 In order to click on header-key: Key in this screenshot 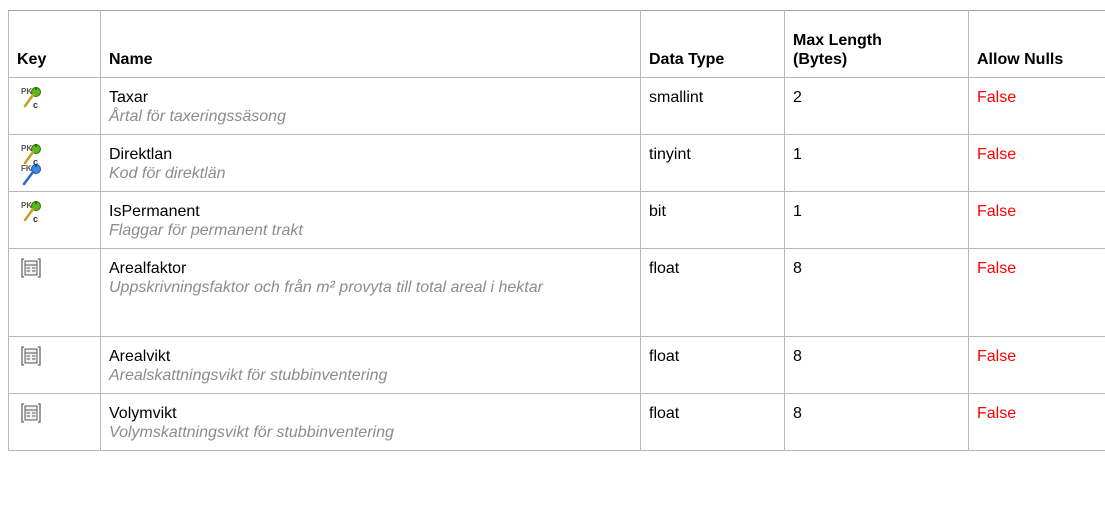, I will do `click(54, 44)`.